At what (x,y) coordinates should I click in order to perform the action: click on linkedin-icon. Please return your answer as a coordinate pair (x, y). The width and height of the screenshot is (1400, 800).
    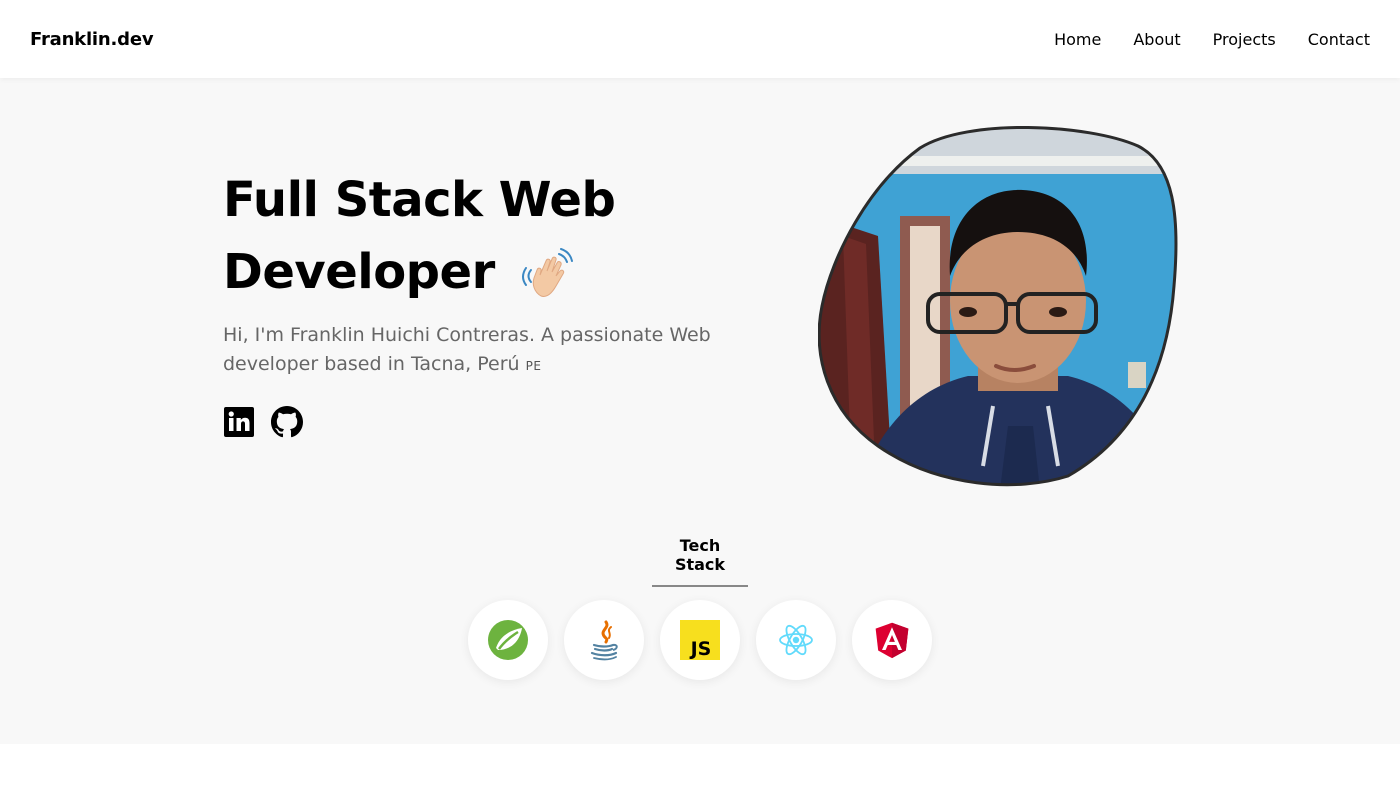
    Looking at the image, I should click on (239, 422).